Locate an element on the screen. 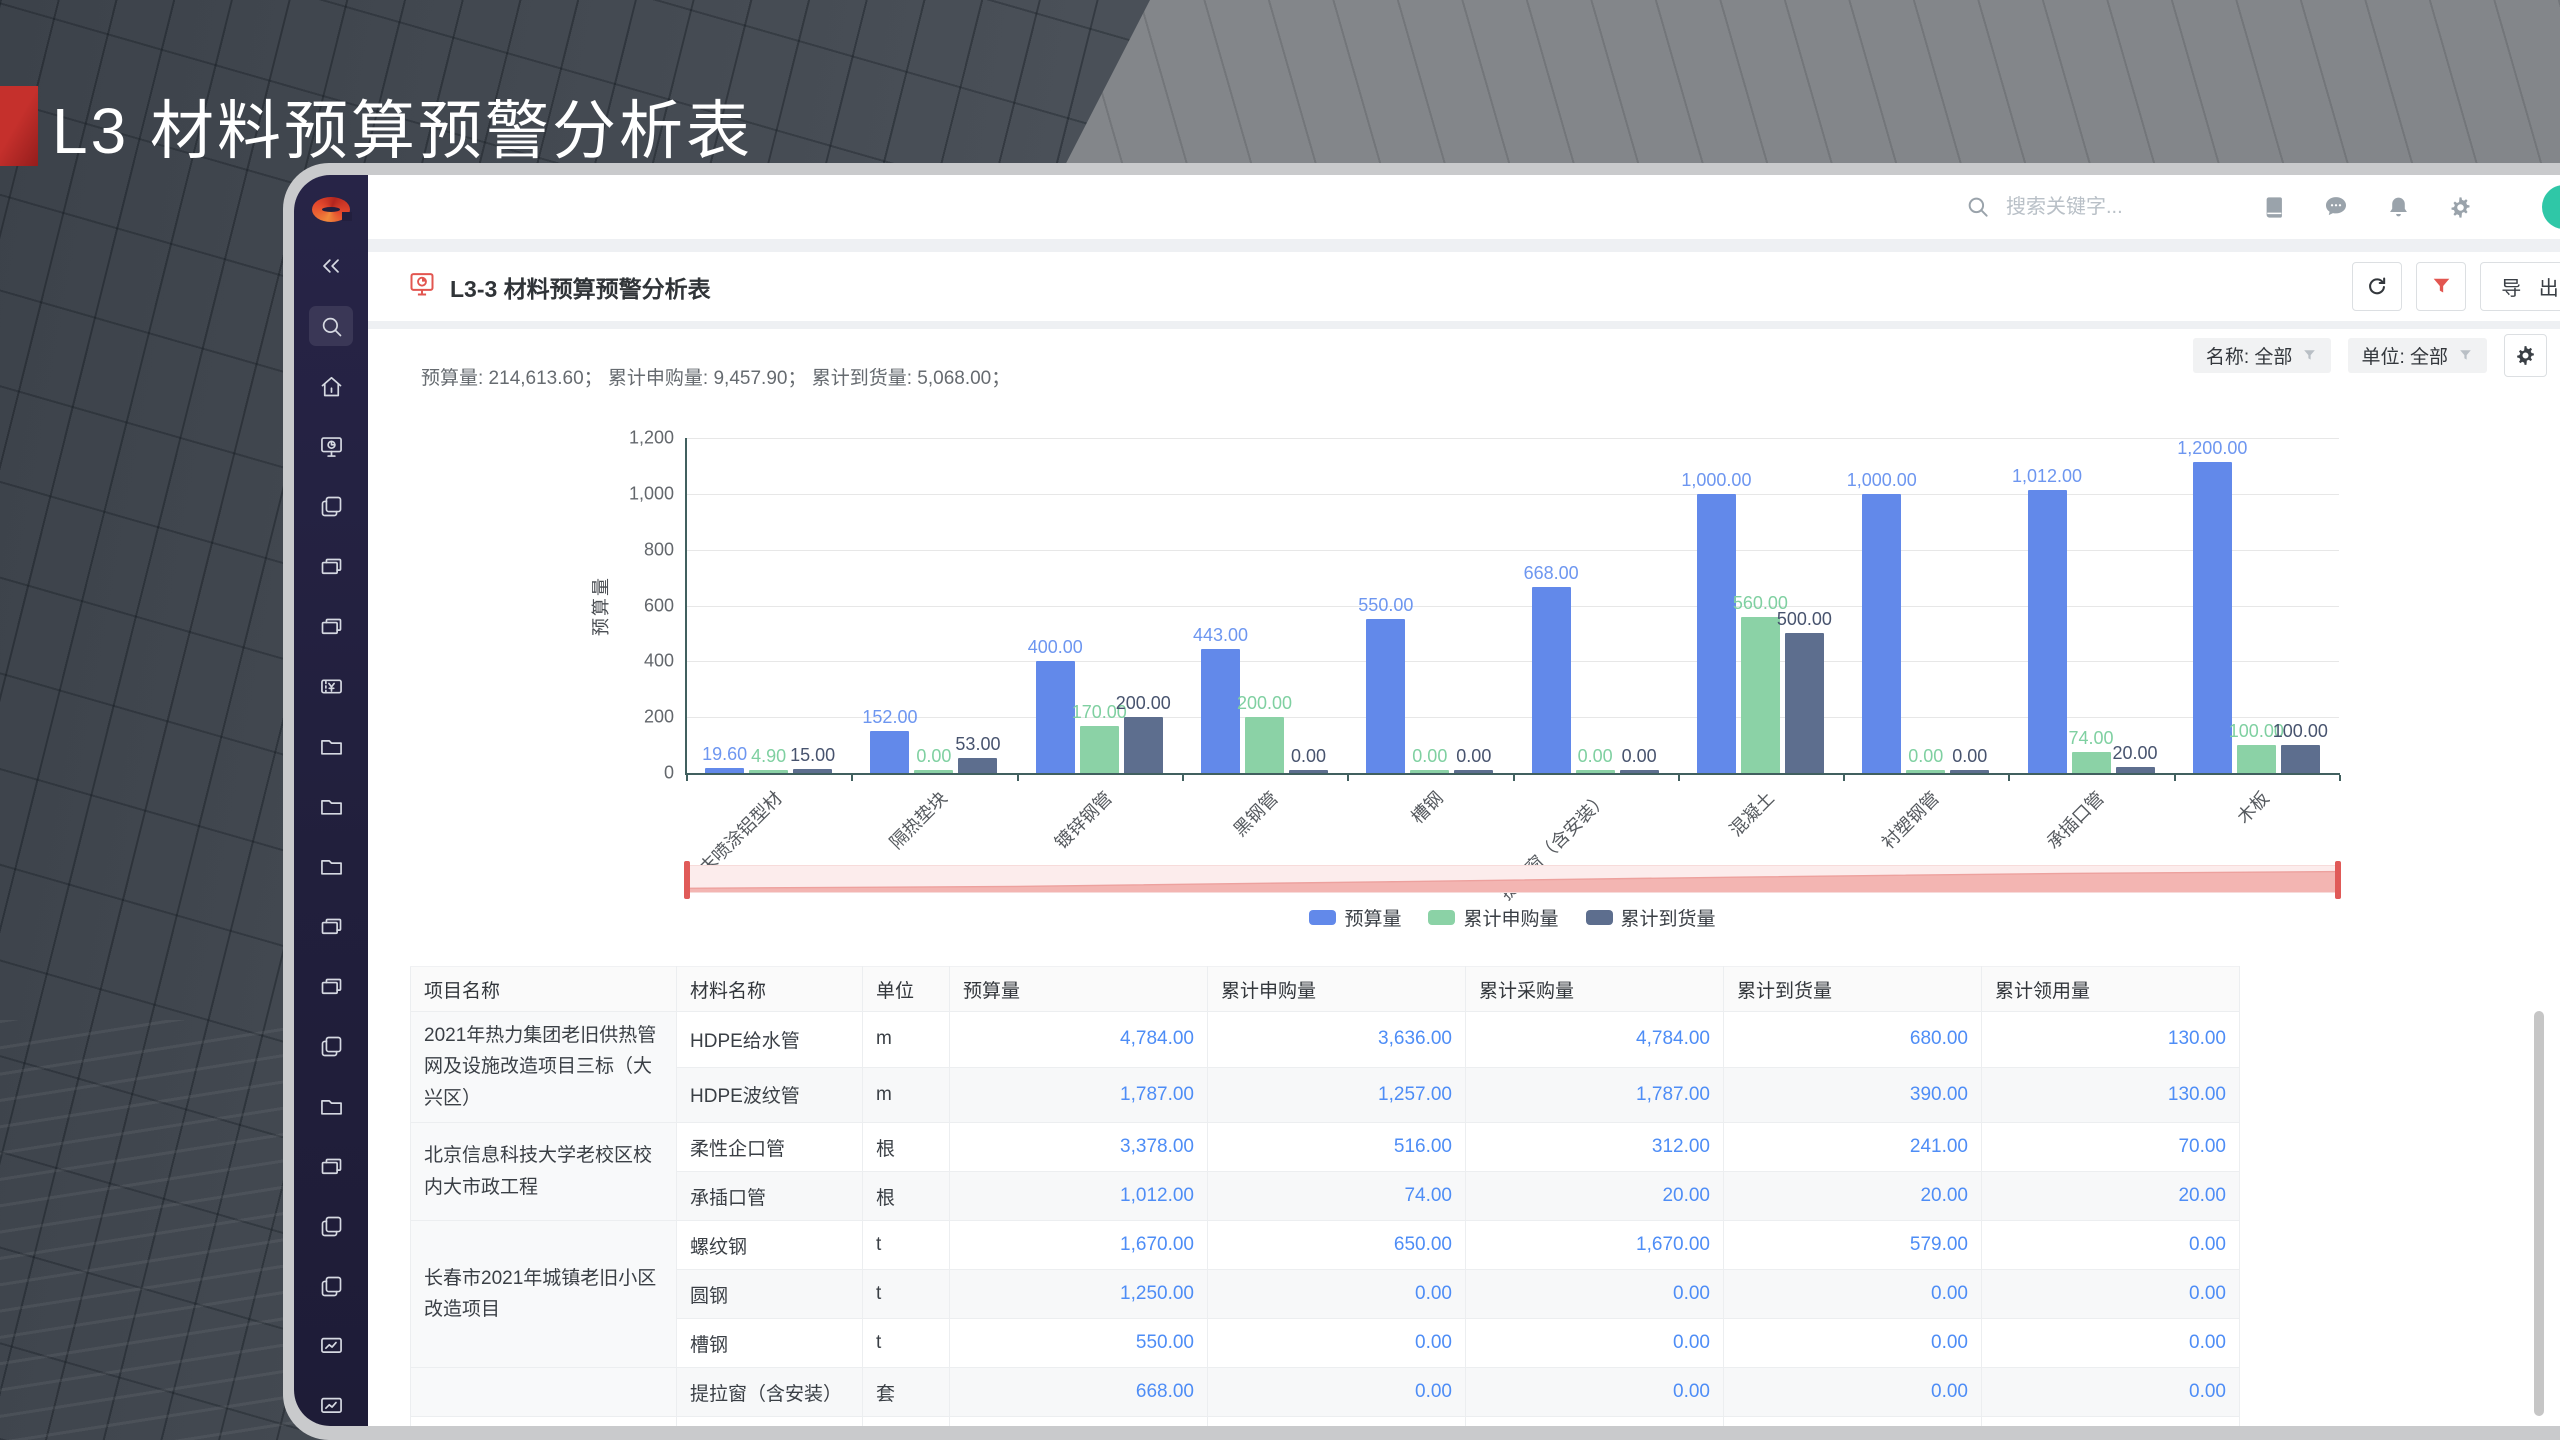 The width and height of the screenshot is (2560, 1440). value-cell: 390.00 is located at coordinates (1852, 1095).